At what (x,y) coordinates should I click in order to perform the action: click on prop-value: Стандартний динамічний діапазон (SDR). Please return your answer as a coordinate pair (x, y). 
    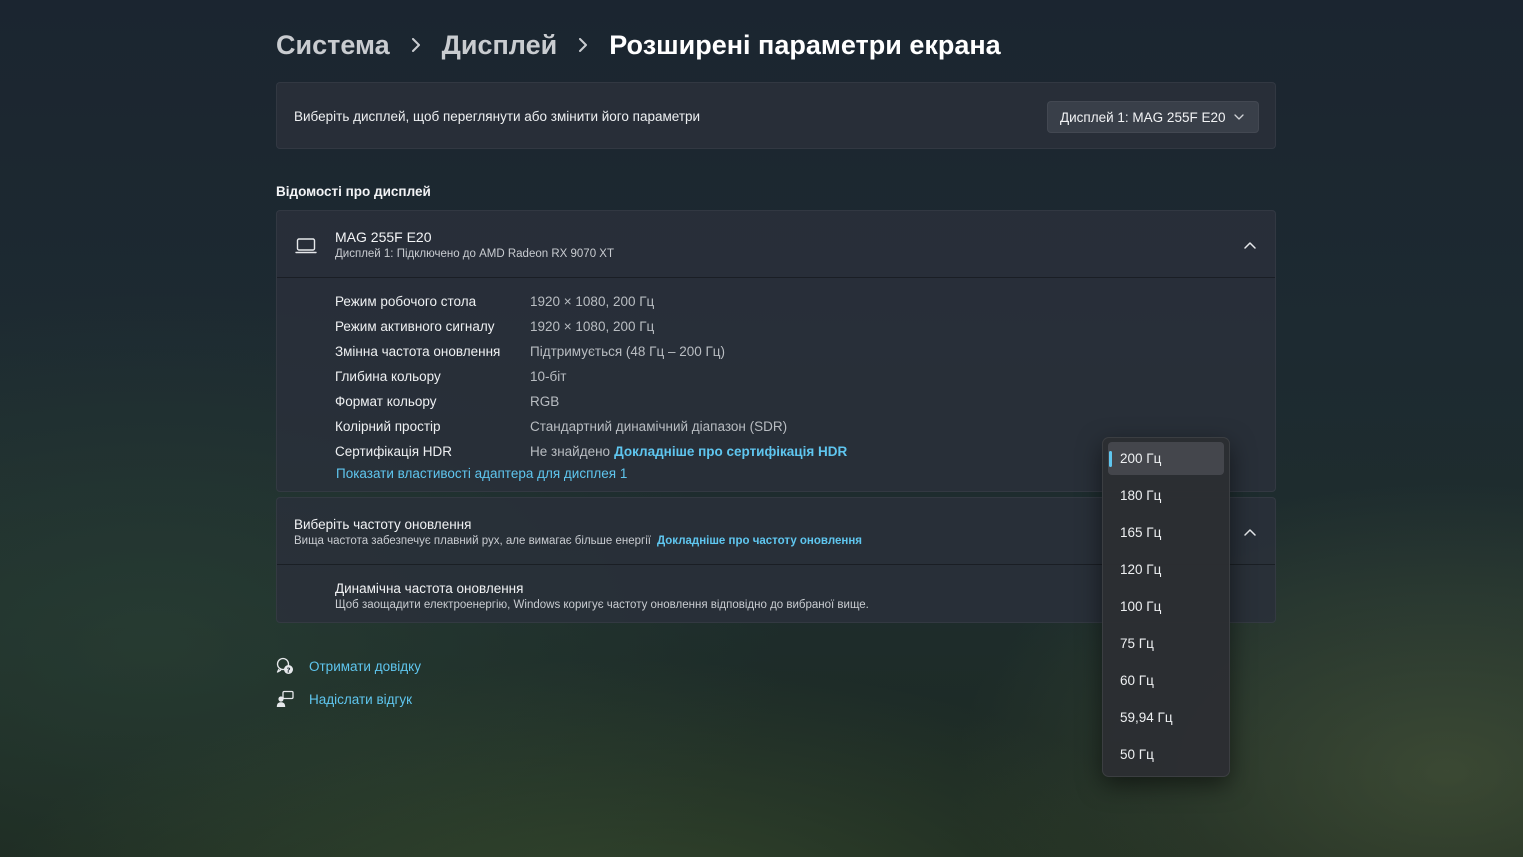
    Looking at the image, I should click on (659, 426).